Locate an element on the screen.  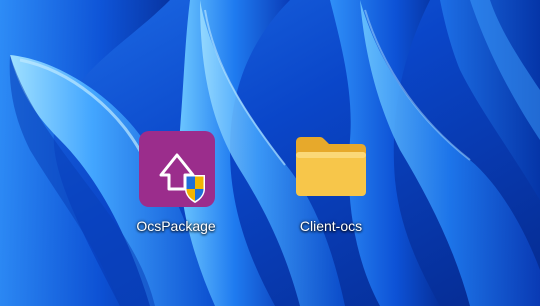
desktop-icon-ocspackage: OcsPackage is located at coordinates (176, 187).